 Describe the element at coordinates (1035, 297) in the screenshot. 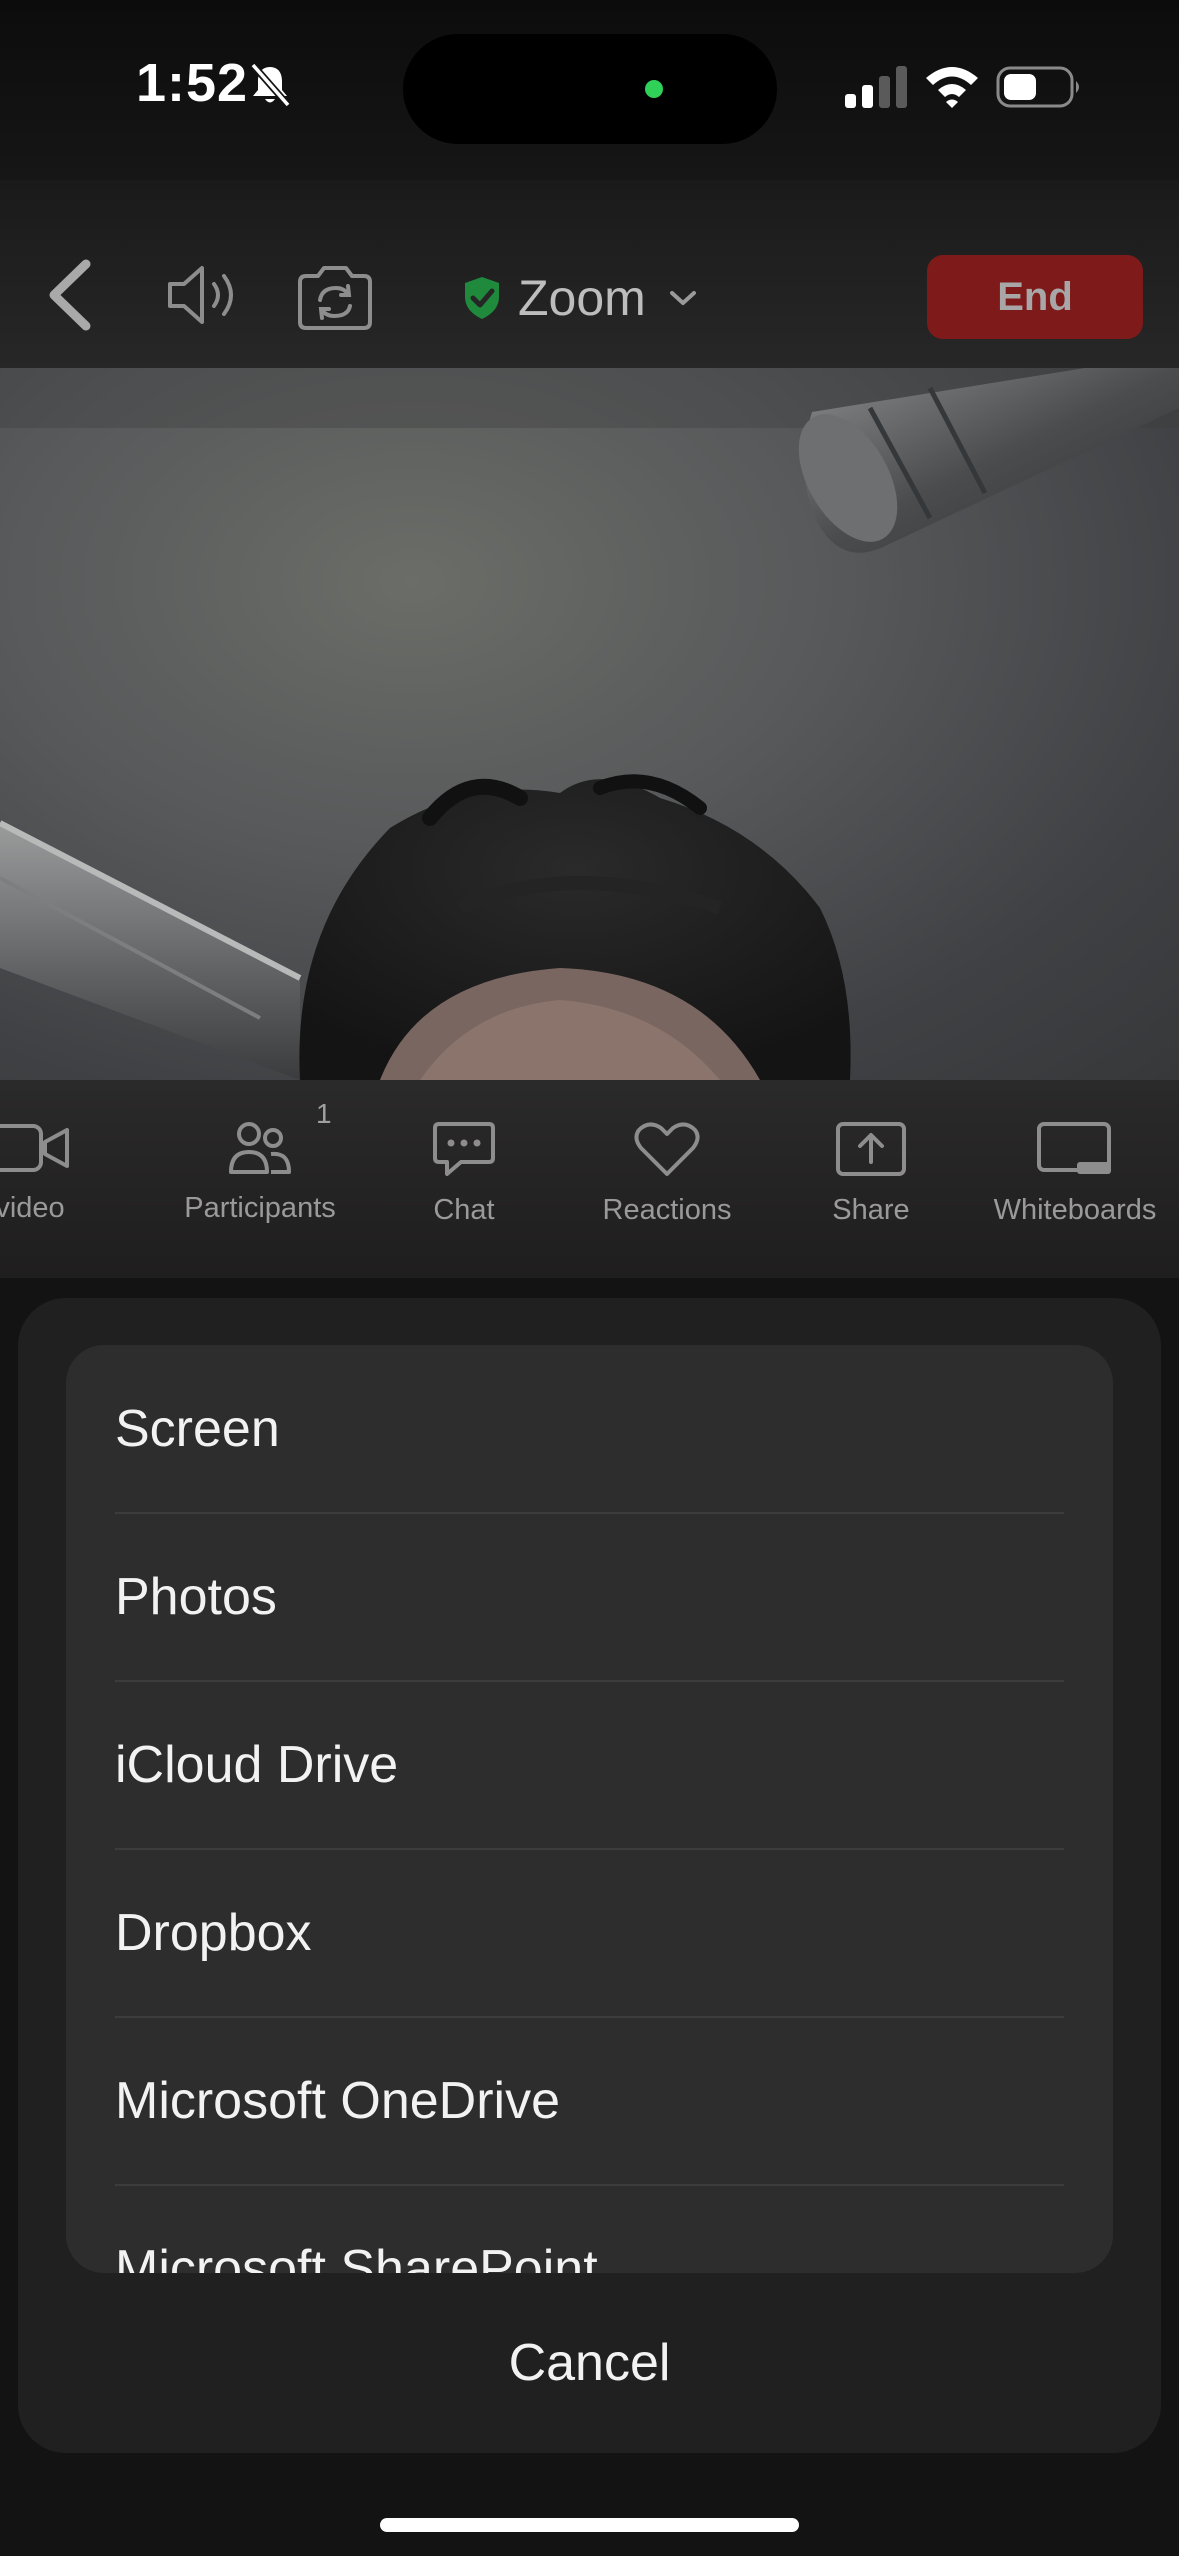

I see `end-meeting-button: End` at that location.